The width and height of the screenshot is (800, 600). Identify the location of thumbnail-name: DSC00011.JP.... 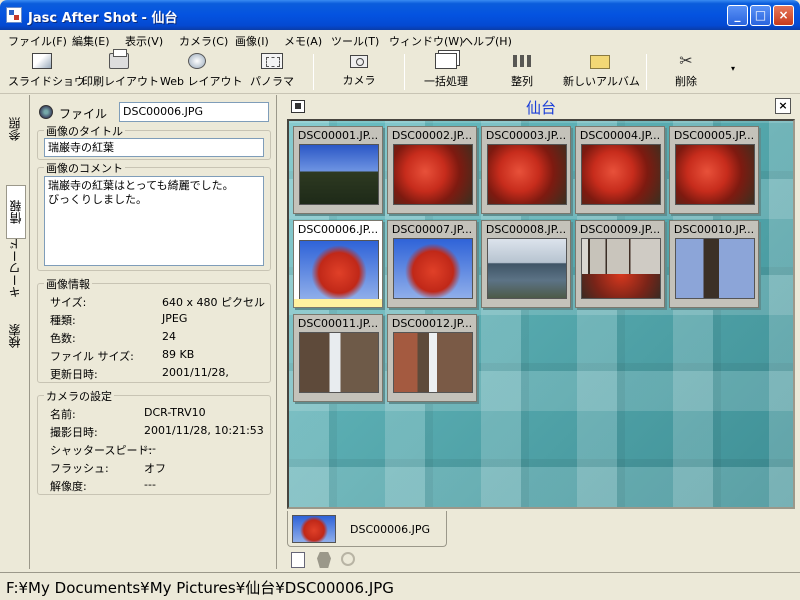
(338, 323).